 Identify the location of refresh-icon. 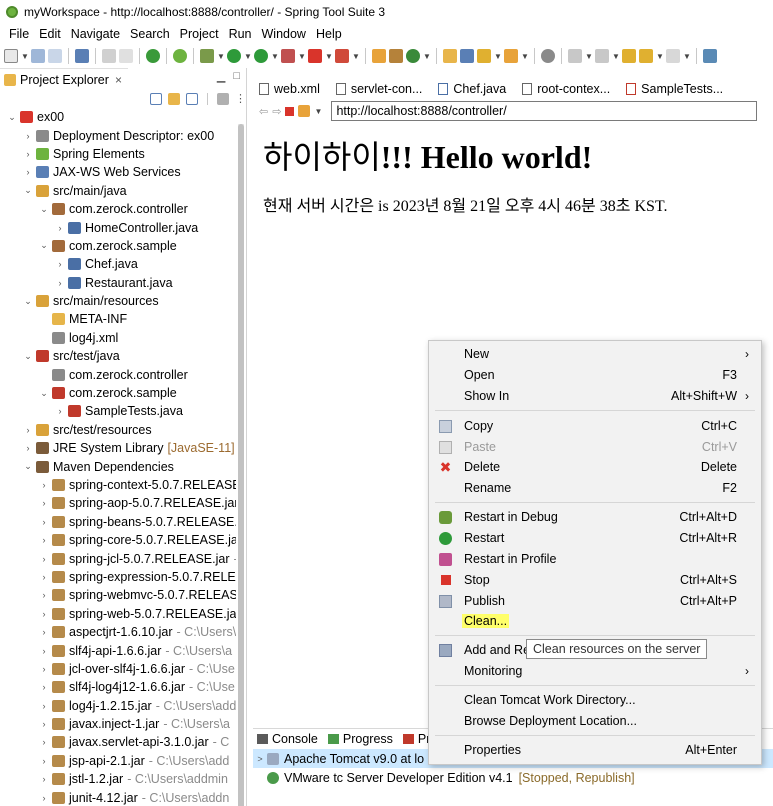
(304, 111).